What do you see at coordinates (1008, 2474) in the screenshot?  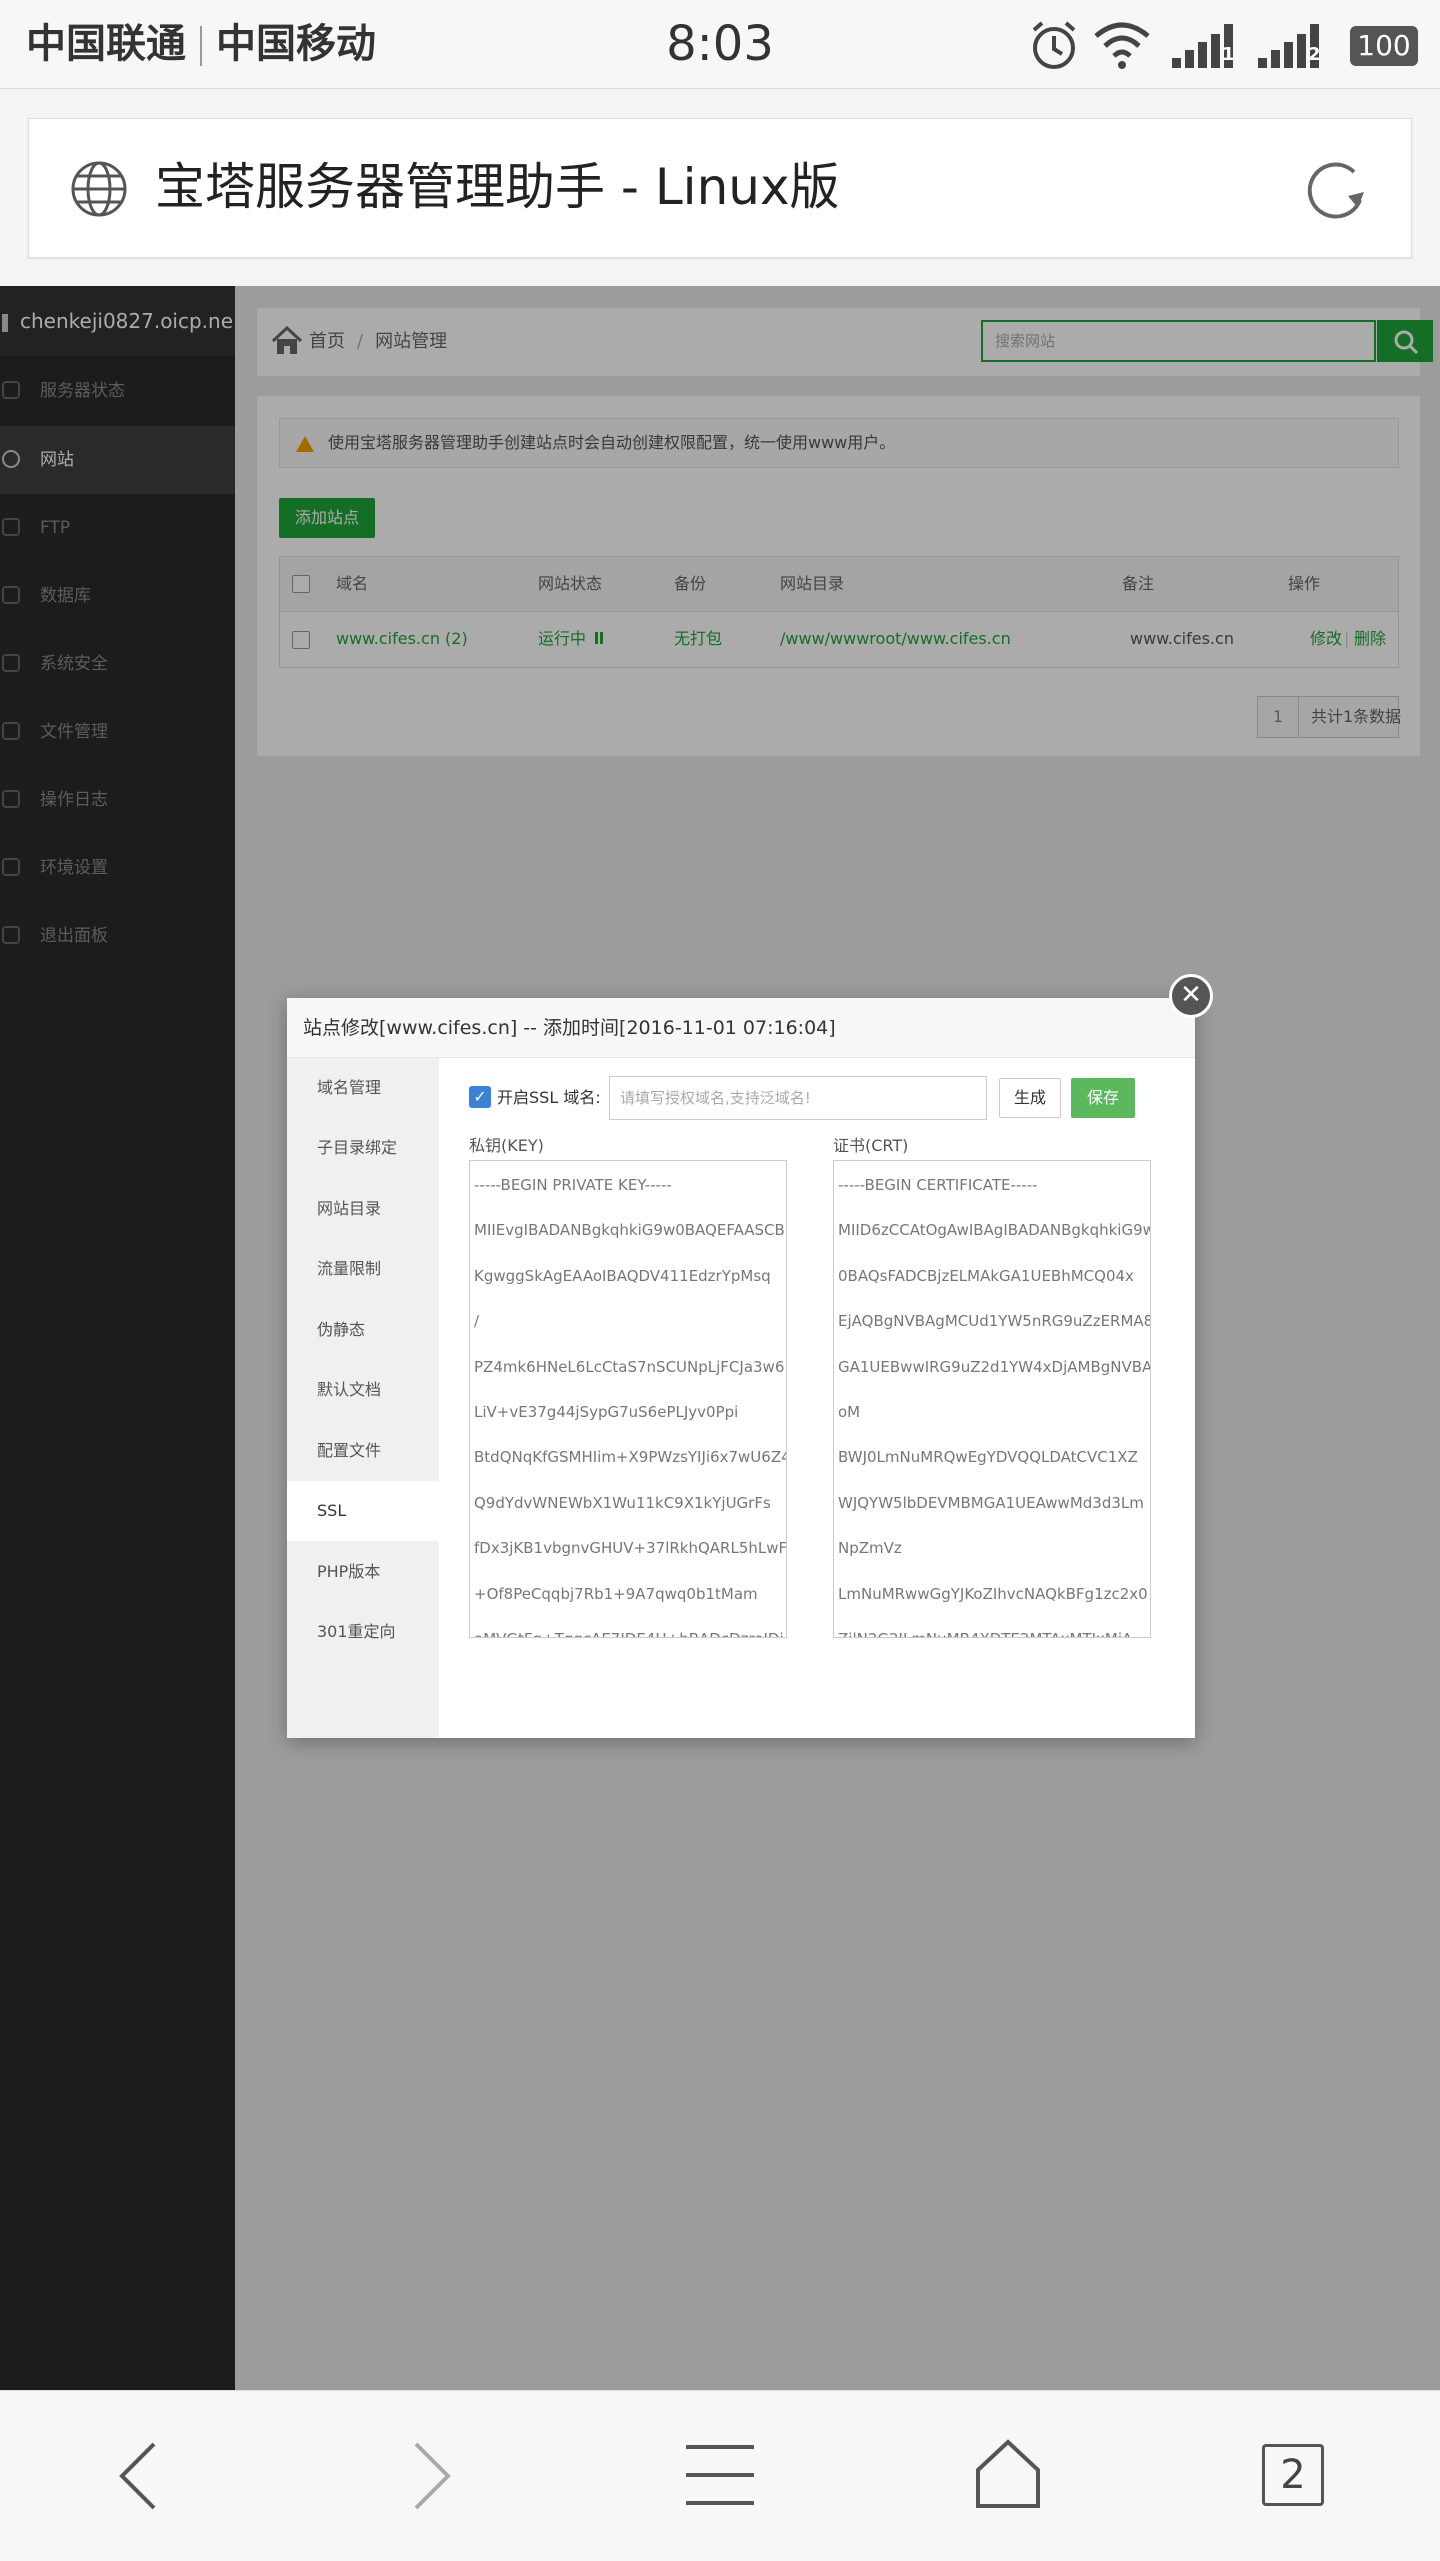 I see `home-icon` at bounding box center [1008, 2474].